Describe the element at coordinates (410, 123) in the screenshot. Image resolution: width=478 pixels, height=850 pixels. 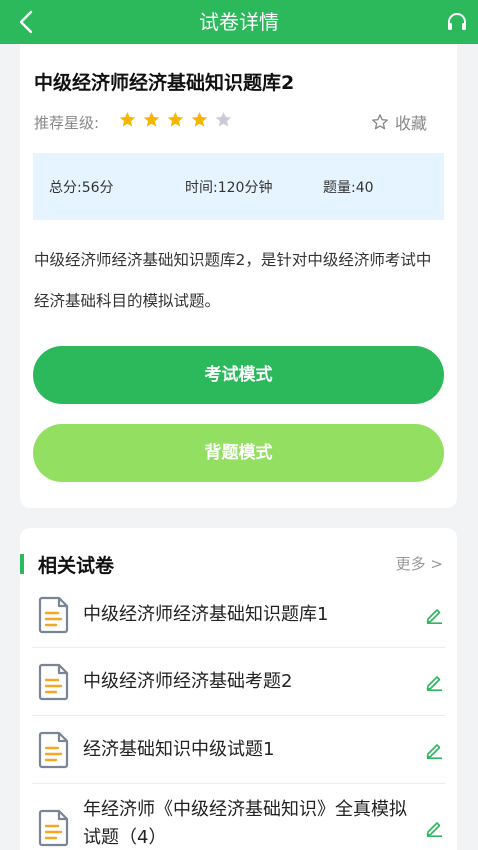
I see `favorite-label: 收藏` at that location.